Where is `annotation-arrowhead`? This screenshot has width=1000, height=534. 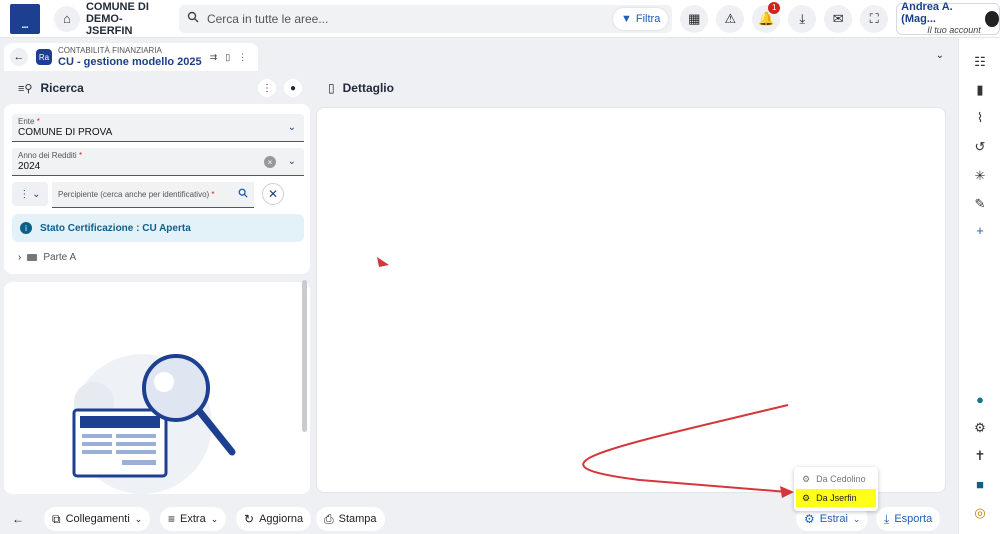
annotation-arrowhead is located at coordinates (787, 492).